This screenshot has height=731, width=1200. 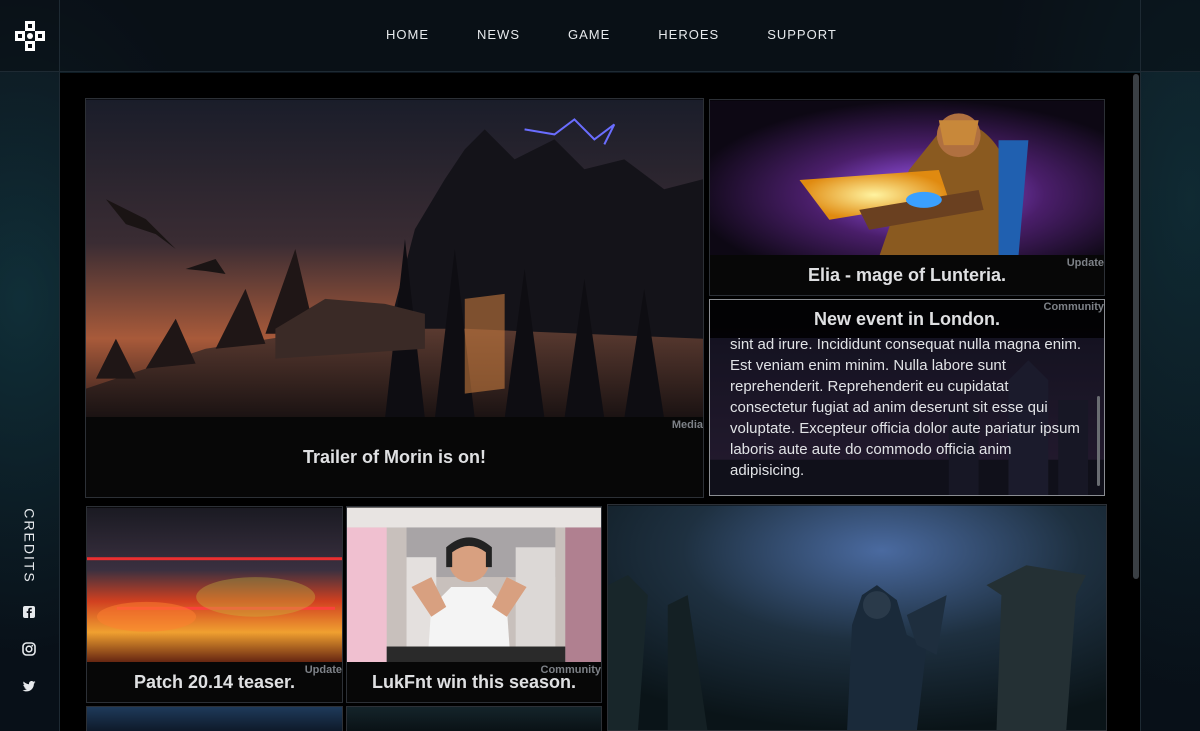 What do you see at coordinates (214, 681) in the screenshot?
I see `patch-title: Patch 20.14 teaser.` at bounding box center [214, 681].